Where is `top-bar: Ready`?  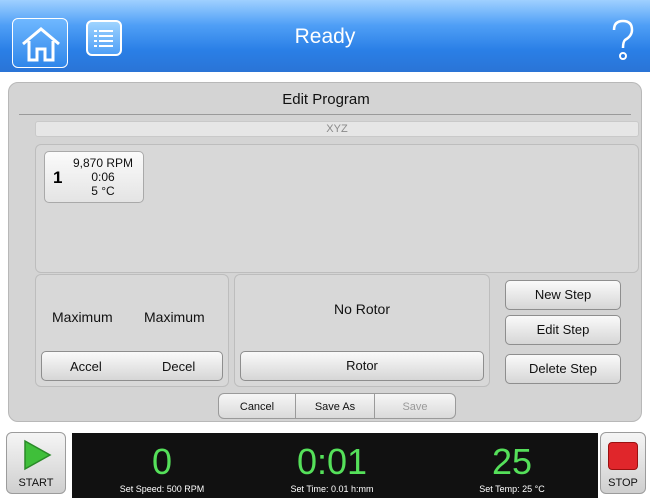
top-bar: Ready is located at coordinates (325, 36).